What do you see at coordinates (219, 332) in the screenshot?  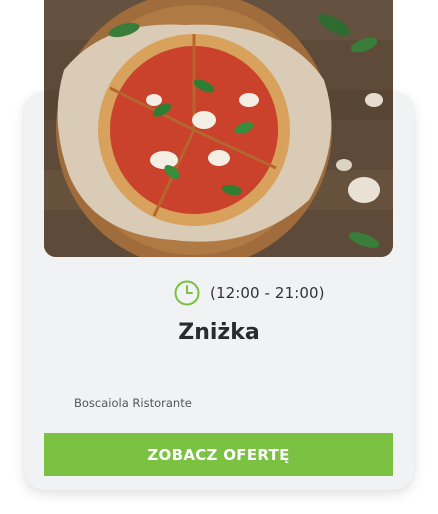 I see `offer-title: Zniżka` at bounding box center [219, 332].